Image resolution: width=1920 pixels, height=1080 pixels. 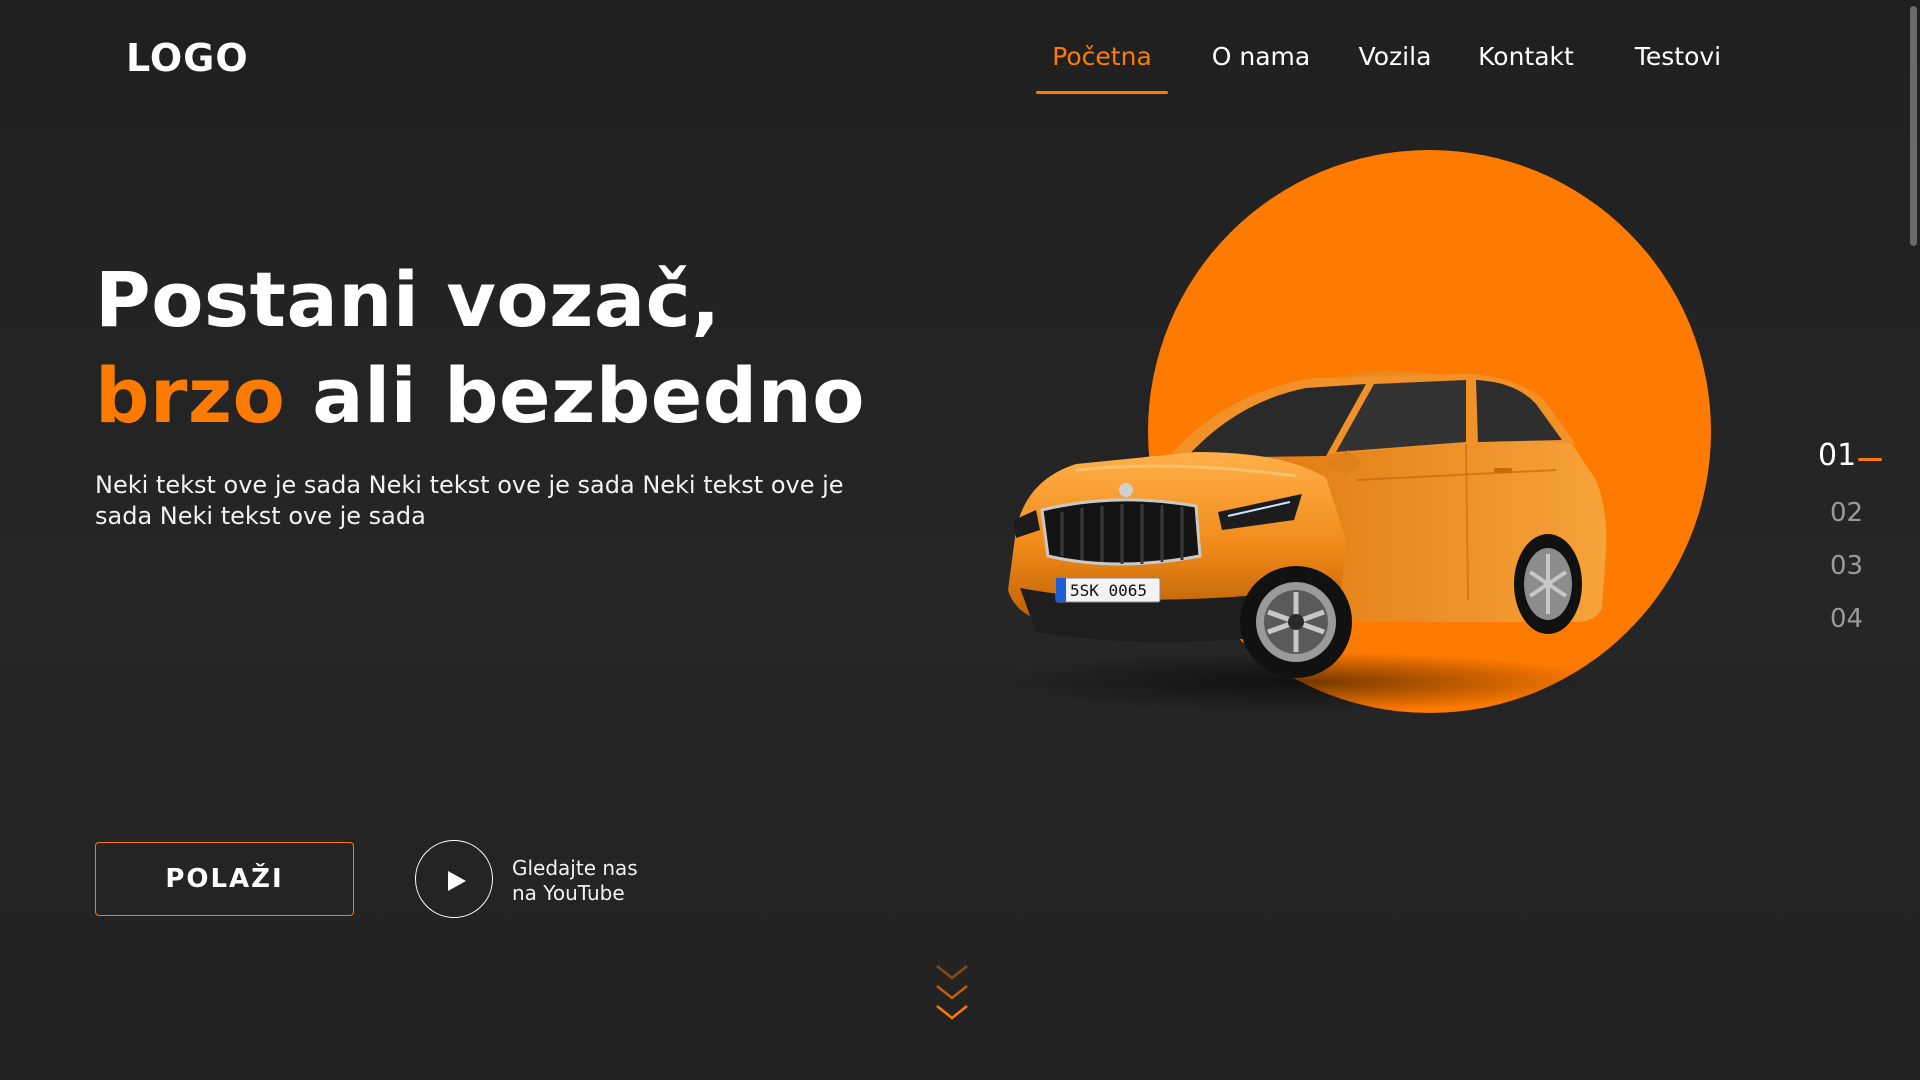 I want to click on youtube-text-line2: na YouTube, so click(x=568, y=893).